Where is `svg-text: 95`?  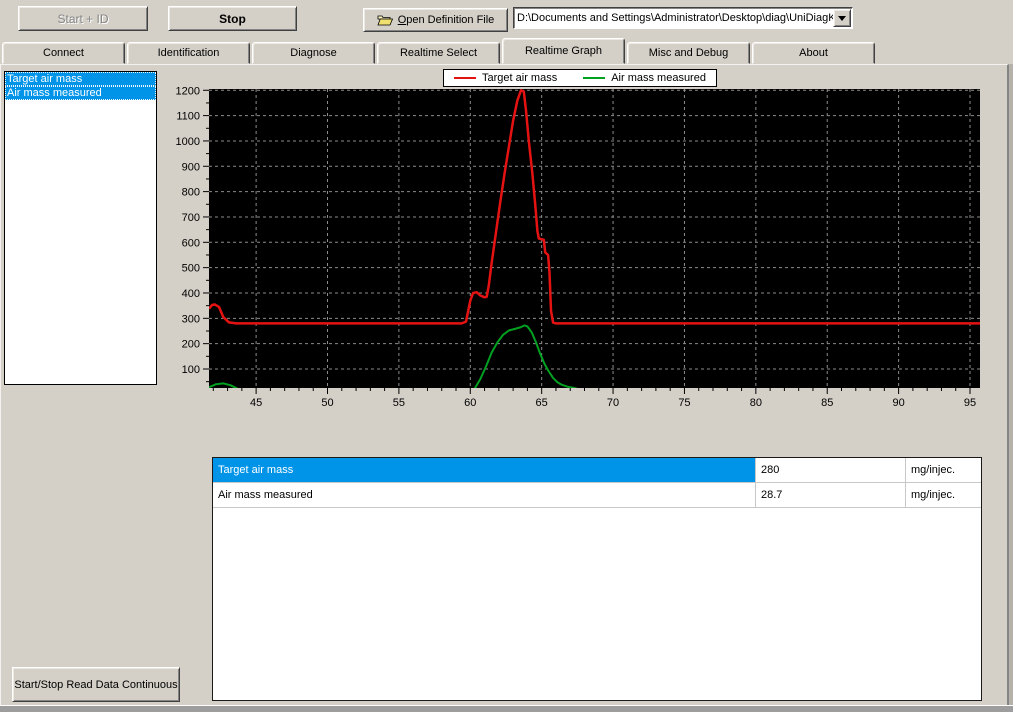 svg-text: 95 is located at coordinates (970, 403).